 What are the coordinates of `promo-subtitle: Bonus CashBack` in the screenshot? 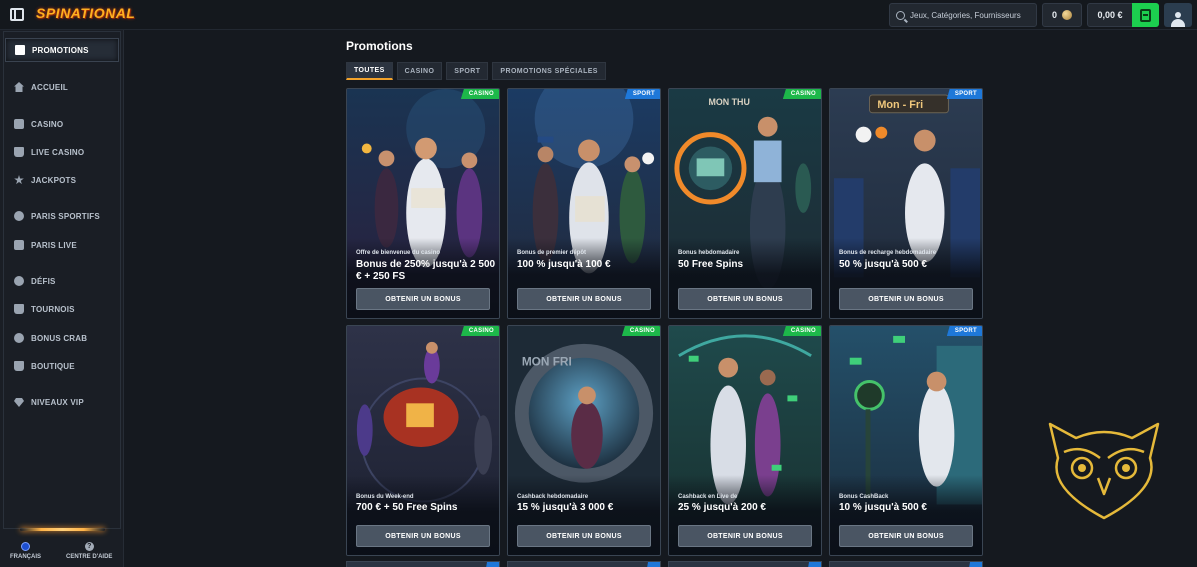 It's located at (864, 497).